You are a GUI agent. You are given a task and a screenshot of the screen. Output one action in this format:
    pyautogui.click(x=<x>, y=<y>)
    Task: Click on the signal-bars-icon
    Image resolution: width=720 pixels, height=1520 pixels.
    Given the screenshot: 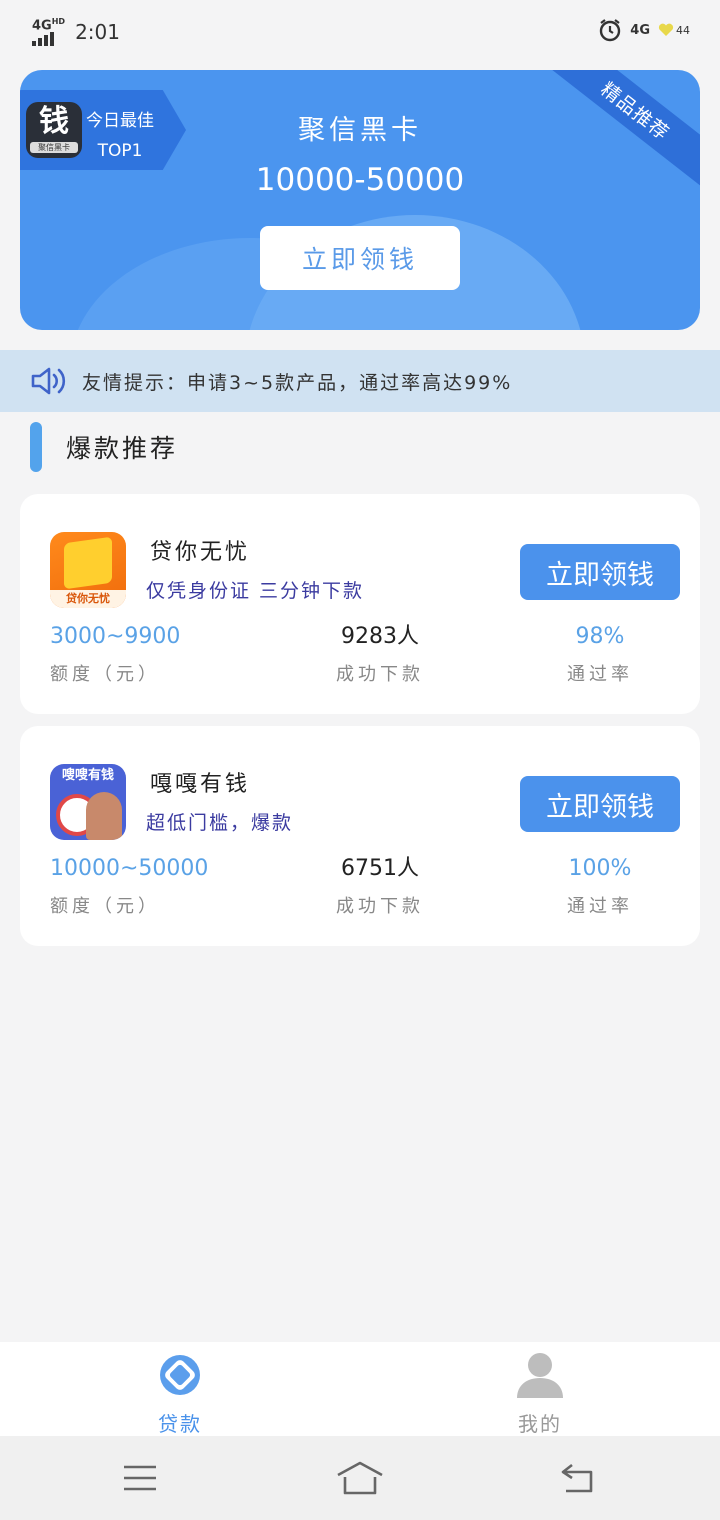 What is the action you would take?
    pyautogui.click(x=43, y=39)
    